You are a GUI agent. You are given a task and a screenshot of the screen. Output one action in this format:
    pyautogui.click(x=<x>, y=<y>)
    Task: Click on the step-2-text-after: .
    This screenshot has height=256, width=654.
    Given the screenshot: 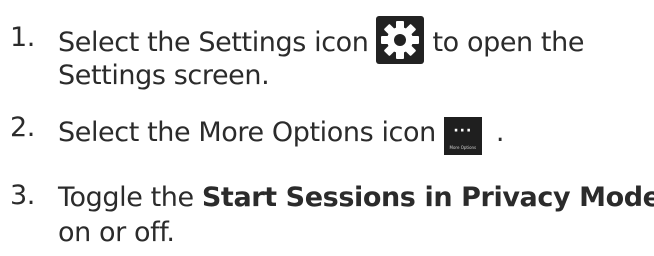 What is the action you would take?
    pyautogui.click(x=500, y=132)
    